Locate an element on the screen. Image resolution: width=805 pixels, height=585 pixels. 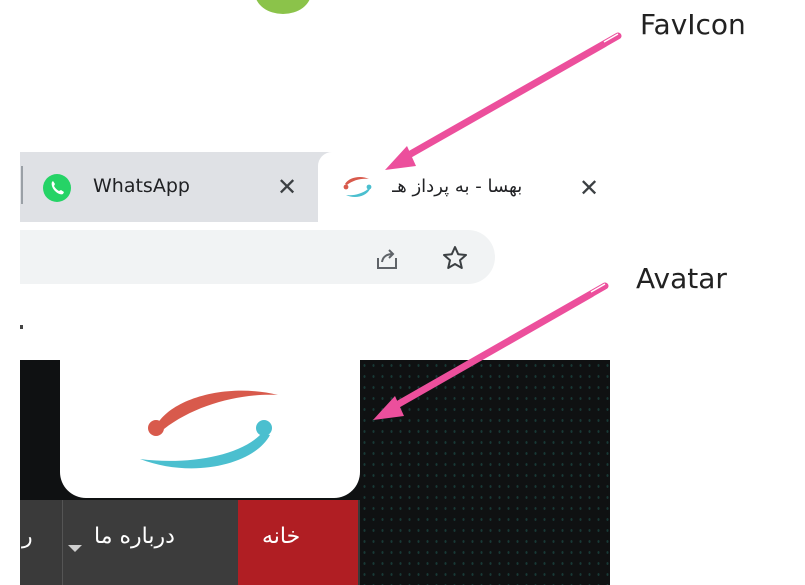
favicon-annotation-label: FavIcon is located at coordinates (693, 24).